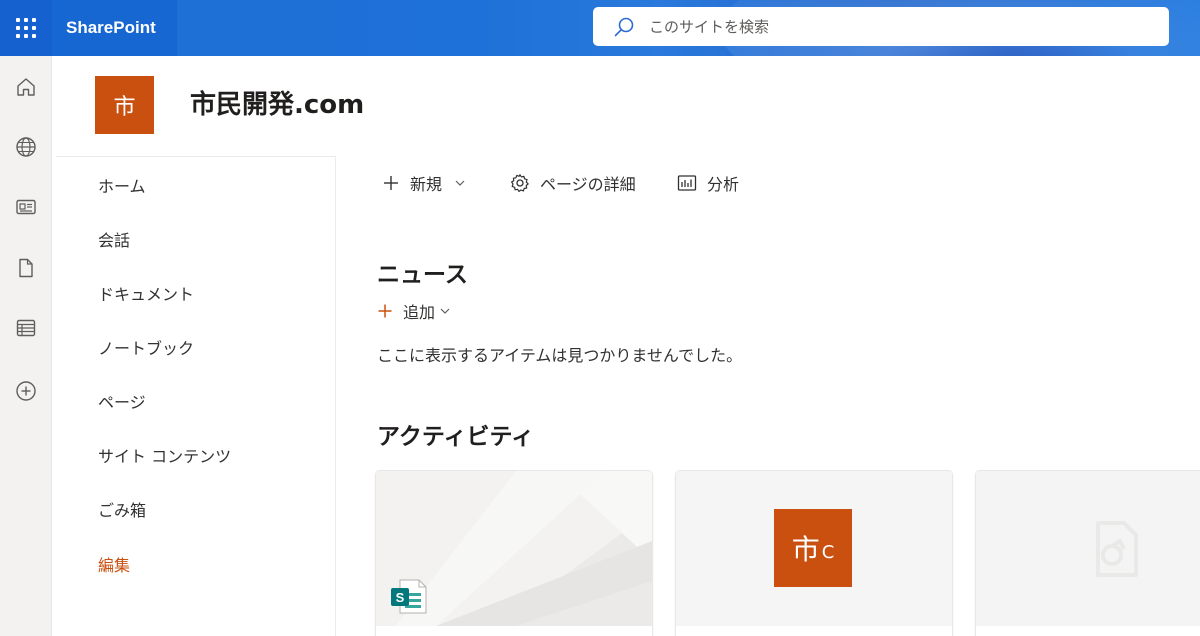 The image size is (1200, 636). I want to click on sharepoint-brand-link: SharePoint, so click(114, 28).